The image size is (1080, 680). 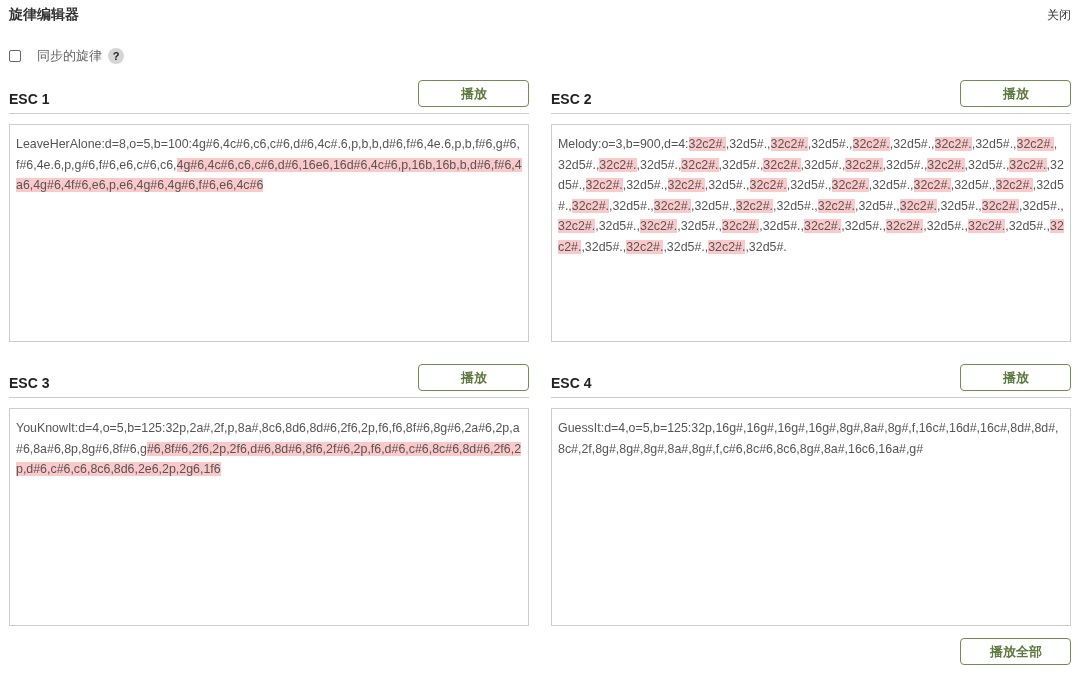 What do you see at coordinates (571, 99) in the screenshot?
I see `panel-title: ESC 2` at bounding box center [571, 99].